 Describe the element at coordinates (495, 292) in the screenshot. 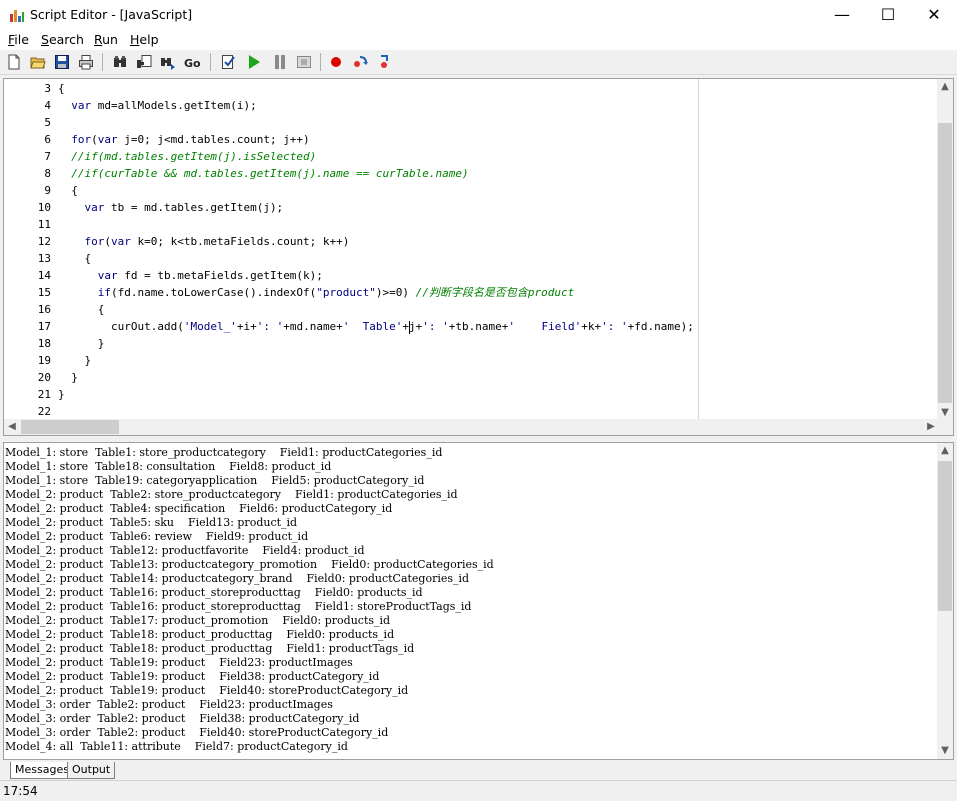

I see `code-token: //判断字段名是否包含product` at that location.